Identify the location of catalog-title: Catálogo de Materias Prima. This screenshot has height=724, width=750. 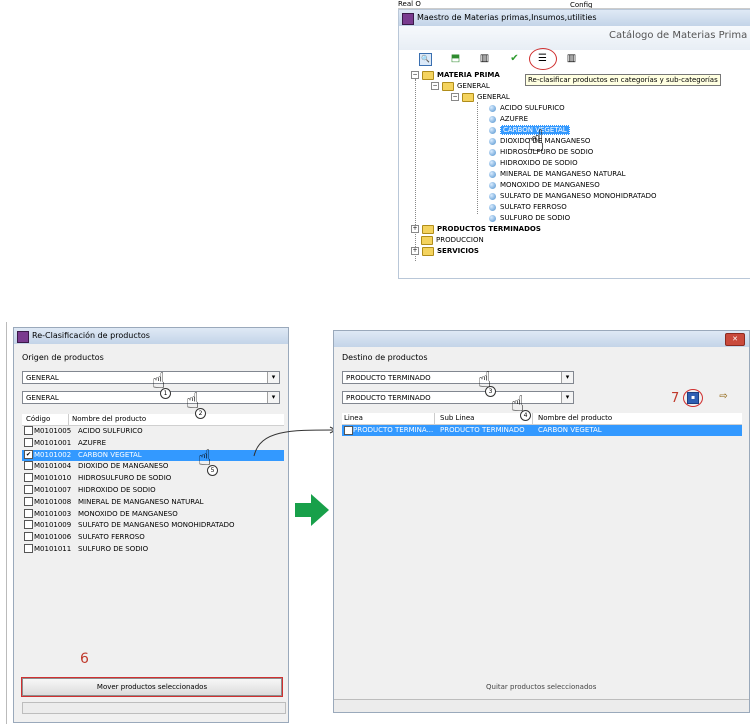
(678, 35).